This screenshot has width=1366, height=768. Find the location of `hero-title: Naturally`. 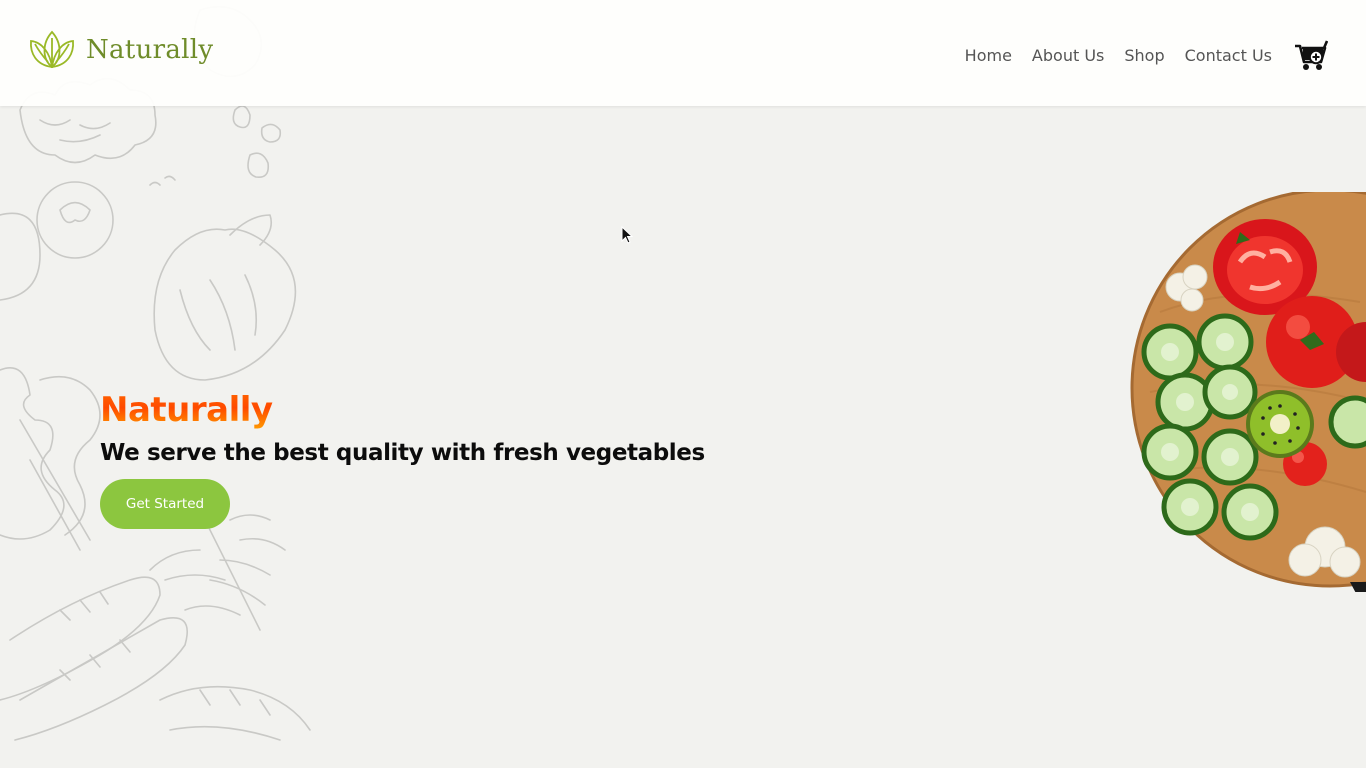

hero-title: Naturally is located at coordinates (402, 410).